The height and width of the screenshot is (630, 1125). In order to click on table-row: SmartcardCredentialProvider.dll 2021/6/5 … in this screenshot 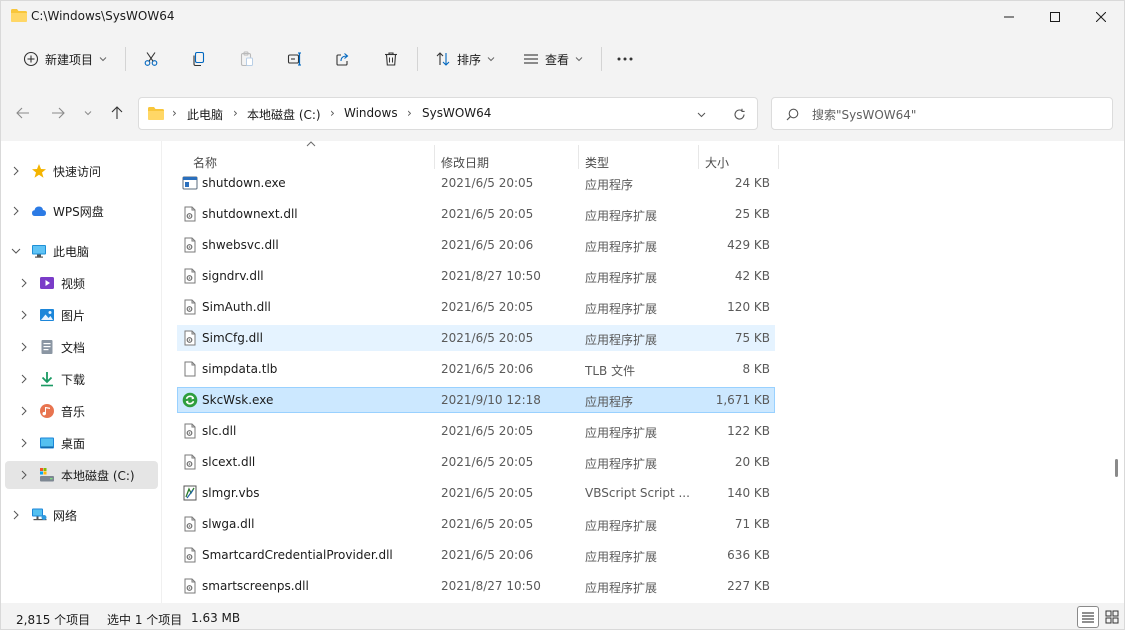, I will do `click(476, 555)`.